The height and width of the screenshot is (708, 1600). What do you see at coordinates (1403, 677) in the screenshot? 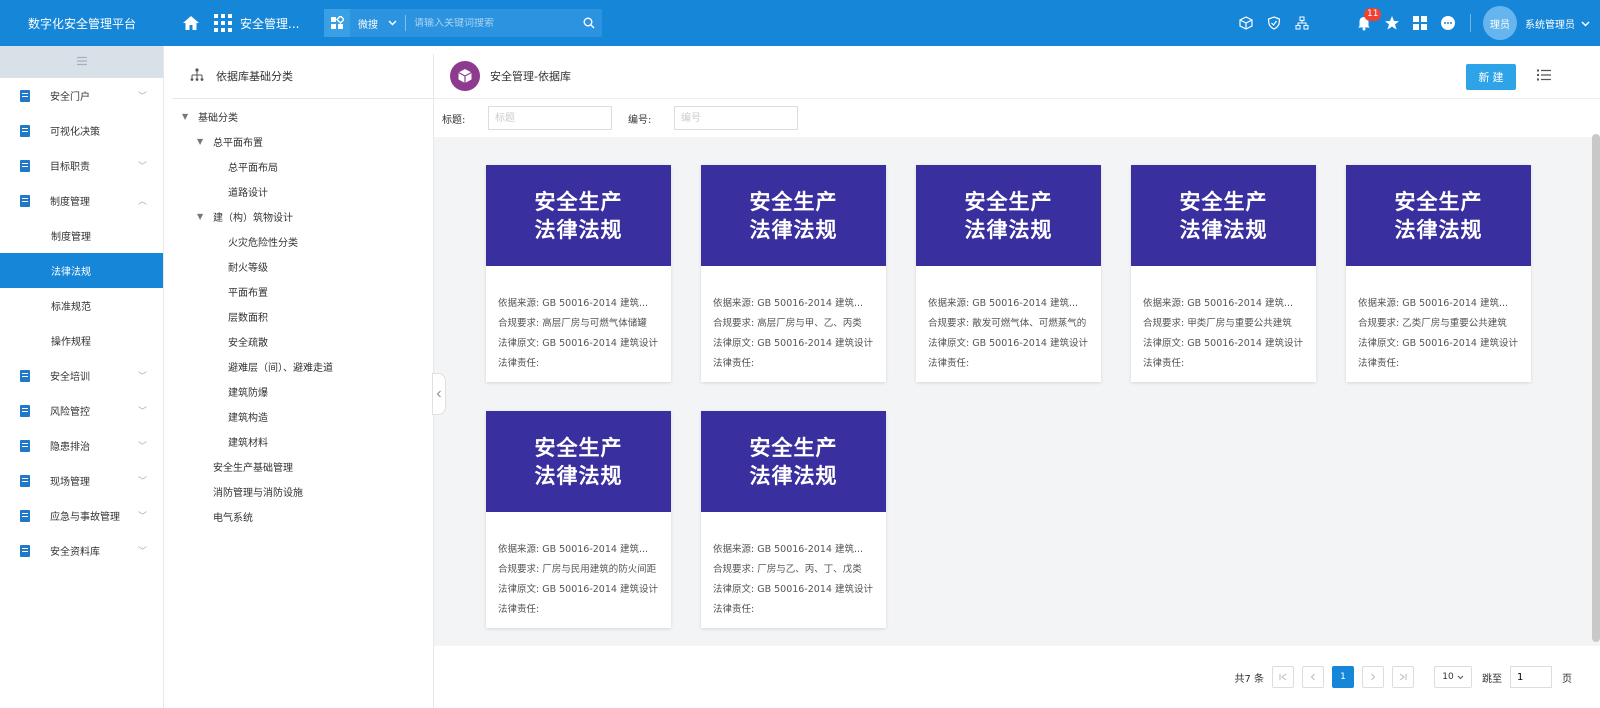
I see `last-page-button` at bounding box center [1403, 677].